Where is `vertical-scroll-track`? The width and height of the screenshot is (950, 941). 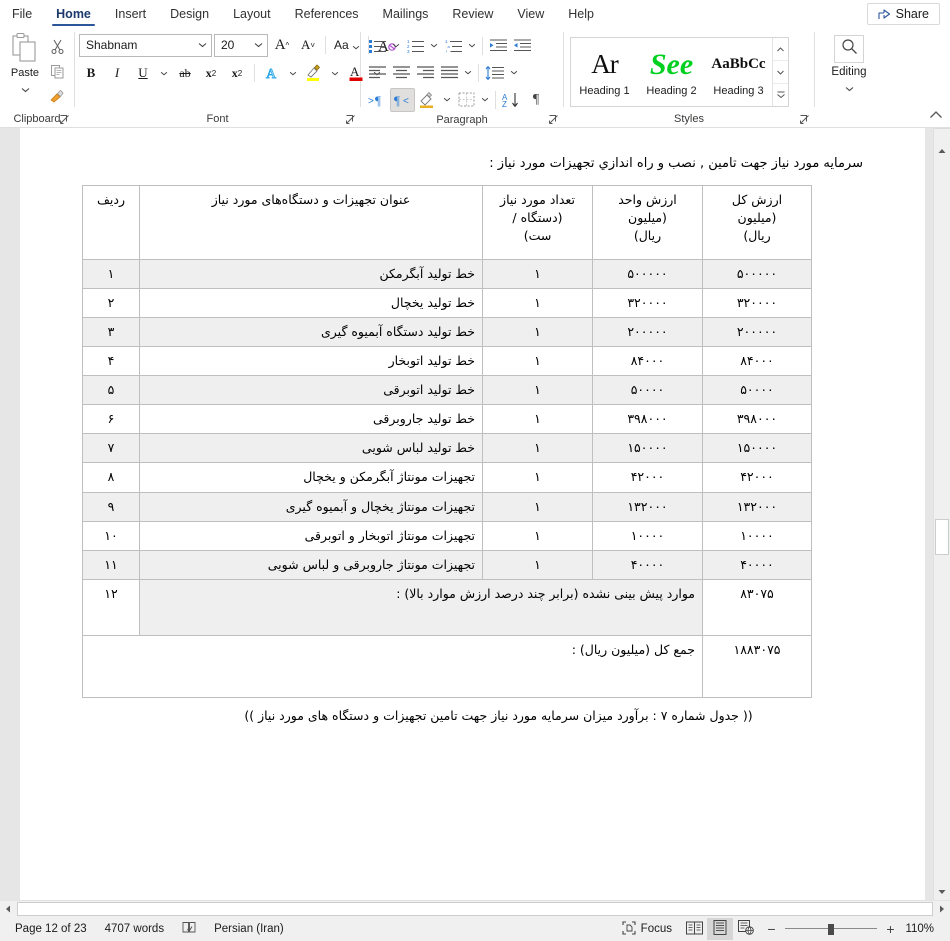
vertical-scroll-track is located at coordinates (942, 521).